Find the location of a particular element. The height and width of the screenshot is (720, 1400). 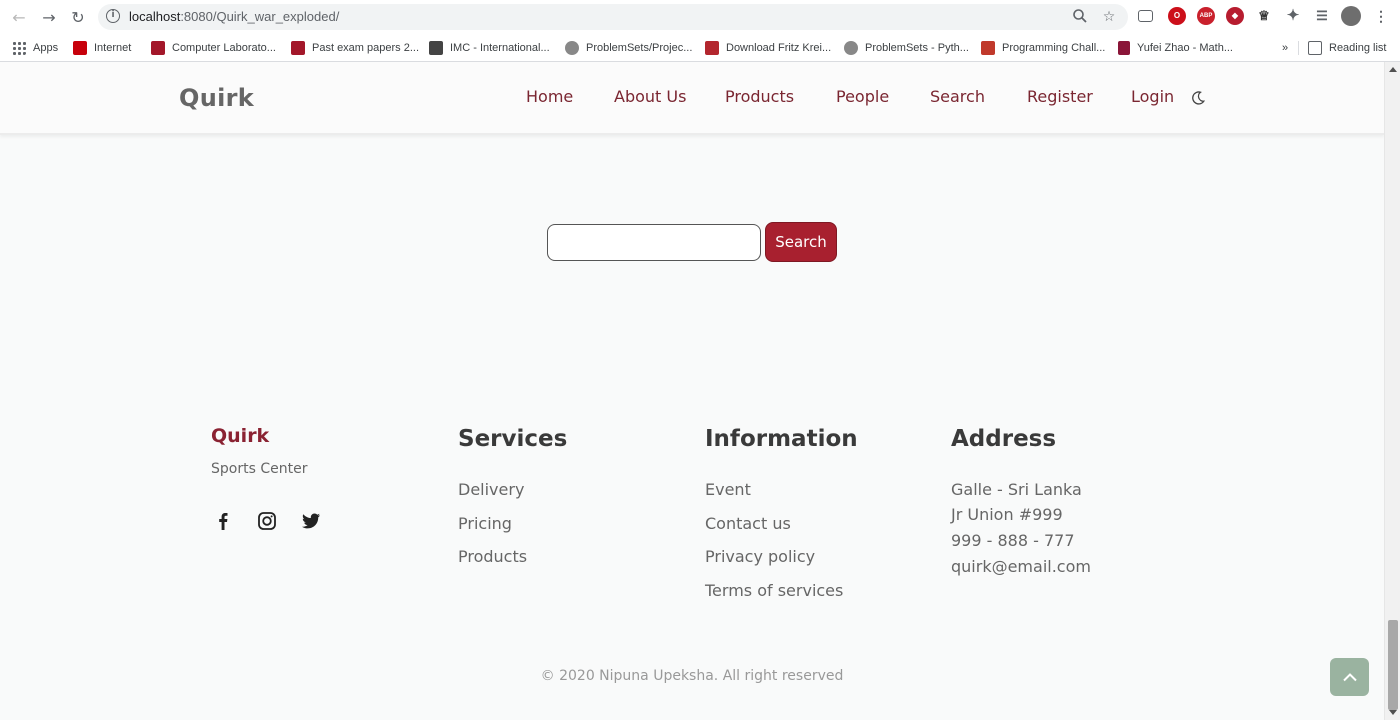

reading-list-button: Reading list is located at coordinates (1347, 48).